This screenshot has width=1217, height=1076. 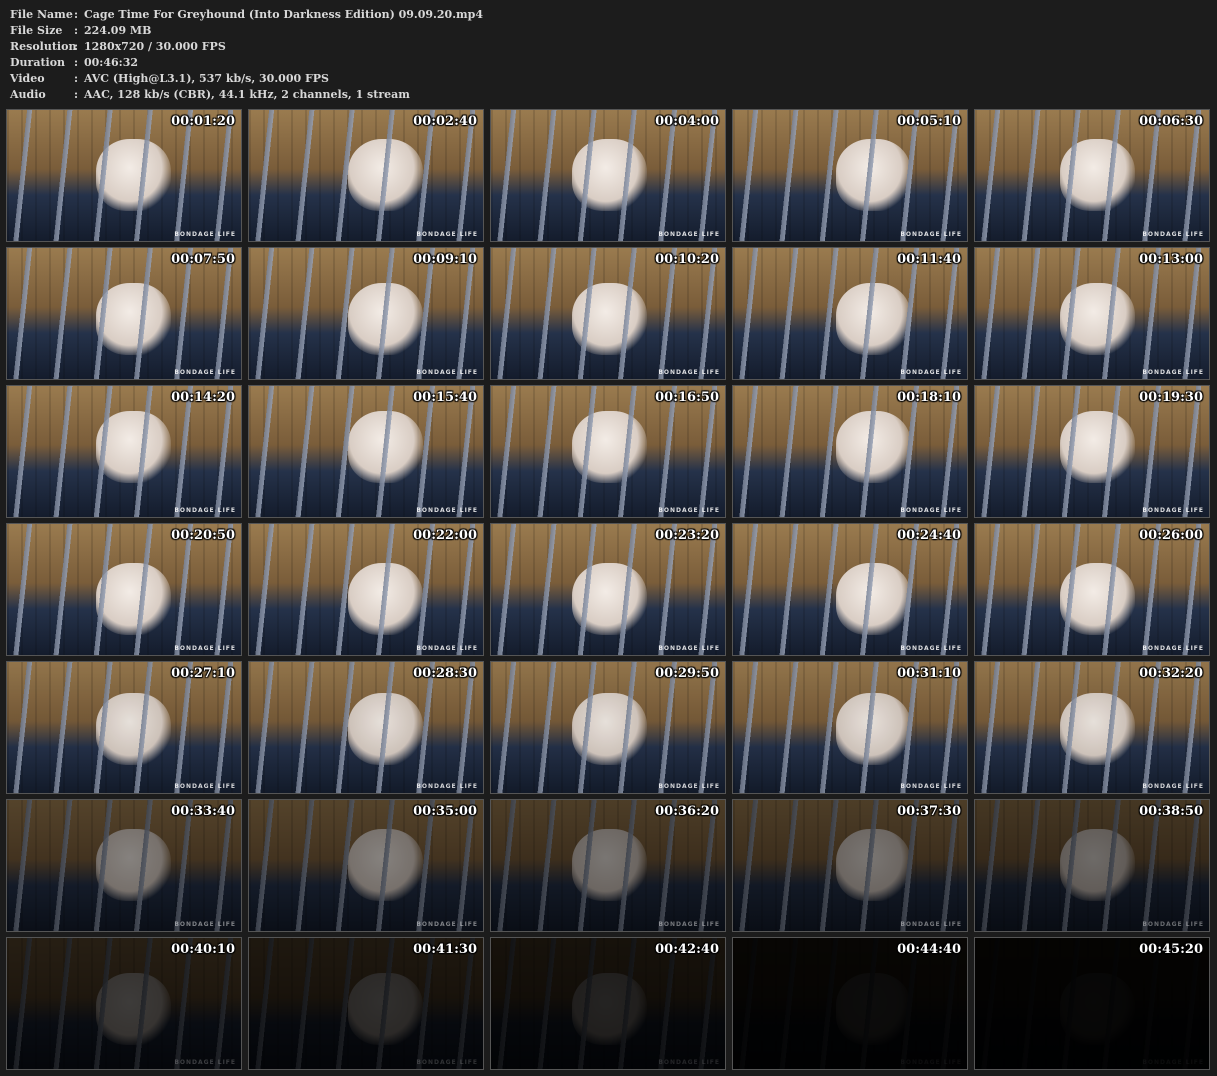 I want to click on thumbnail-timestamp: 00:05:10, so click(x=929, y=121).